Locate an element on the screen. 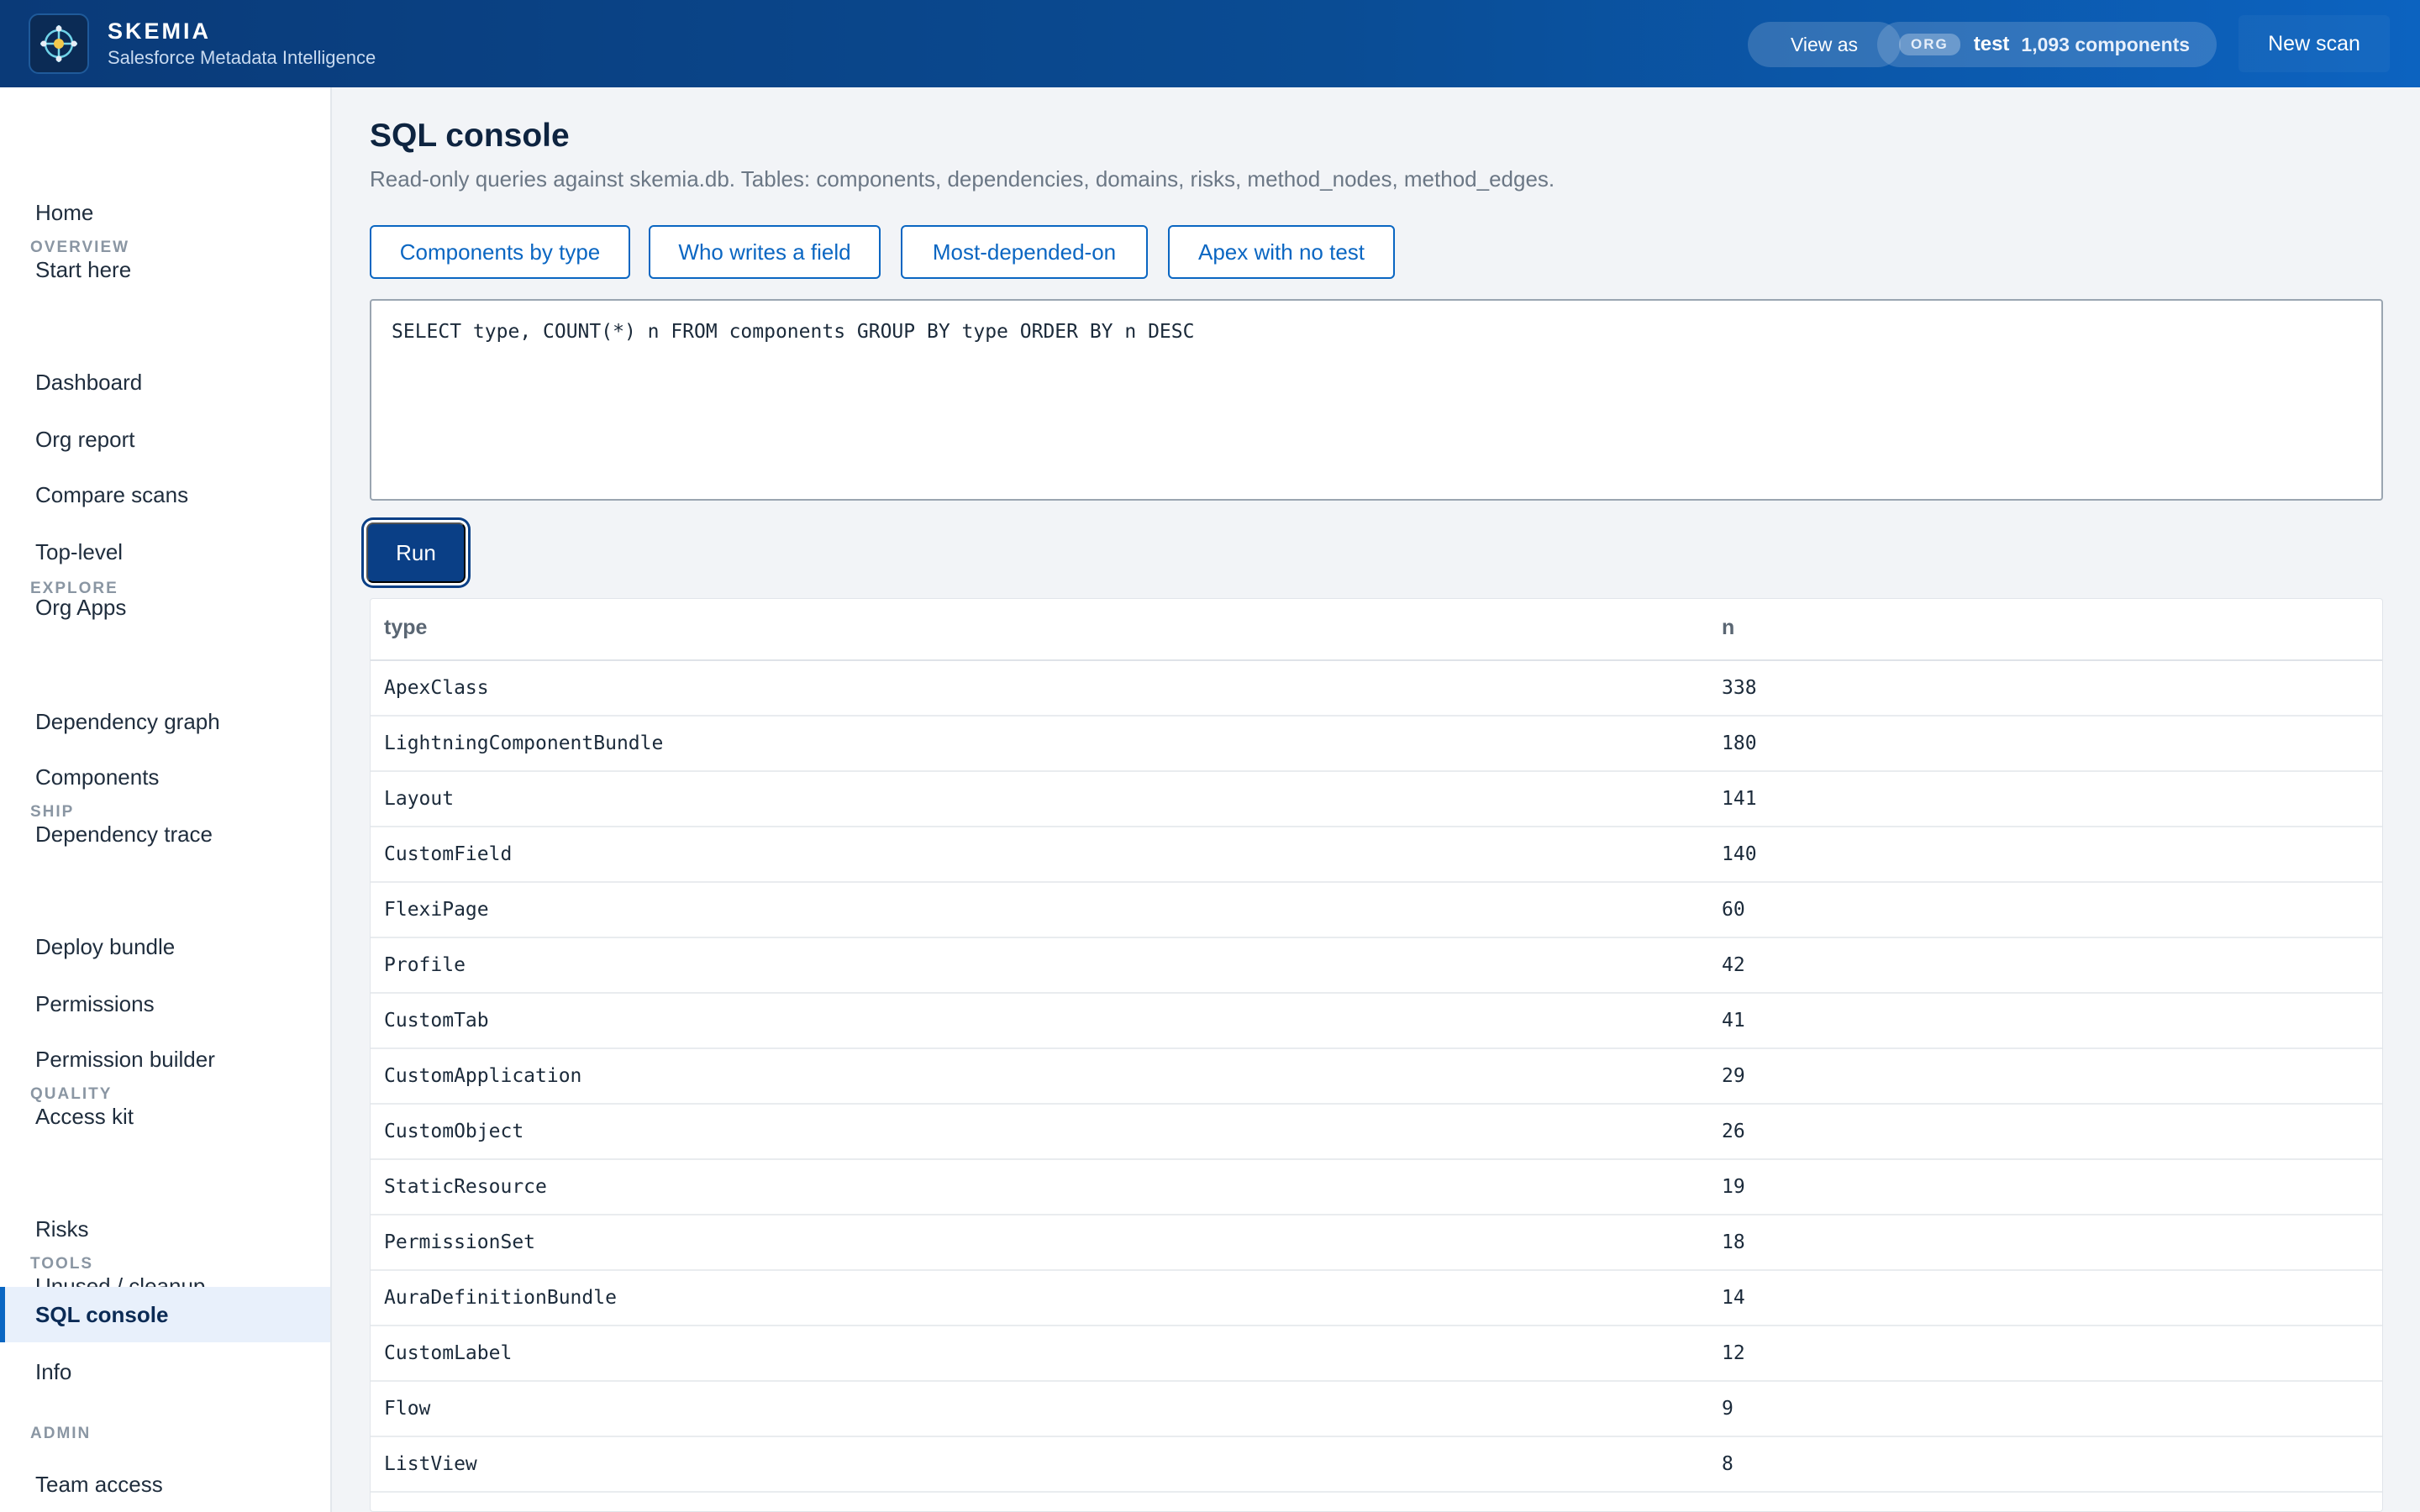 Image resolution: width=2420 pixels, height=1512 pixels. cell-type: FlexiPage is located at coordinates (436, 910).